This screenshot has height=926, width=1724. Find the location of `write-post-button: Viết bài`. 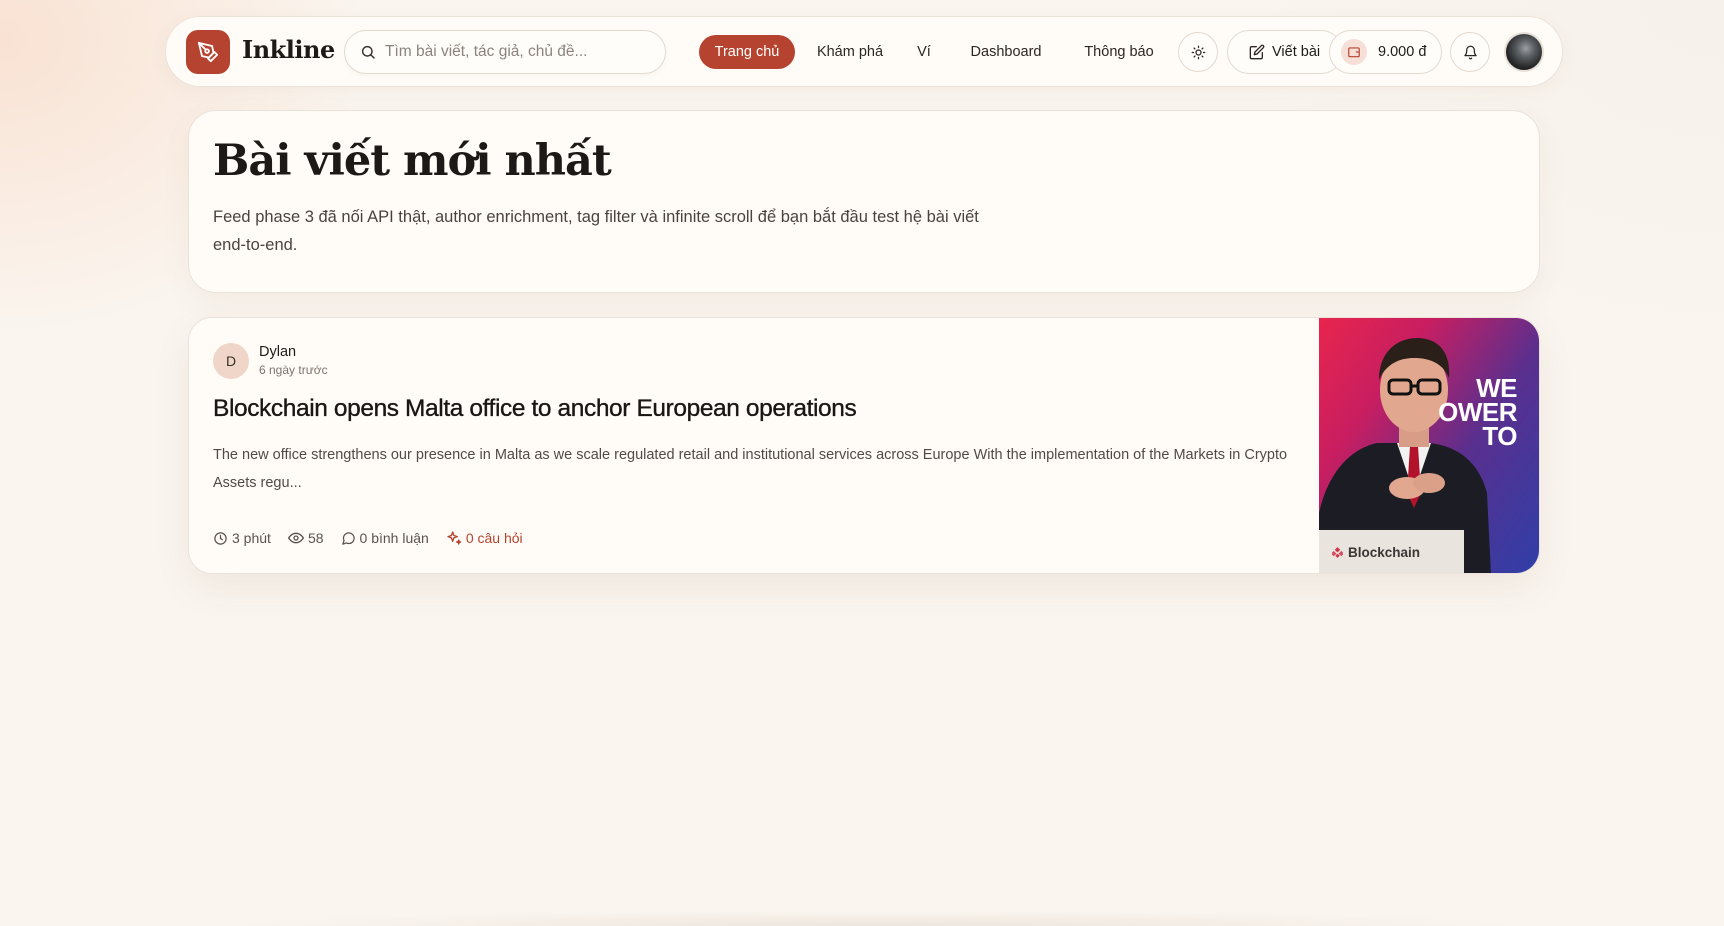

write-post-button: Viết bài is located at coordinates (1285, 52).